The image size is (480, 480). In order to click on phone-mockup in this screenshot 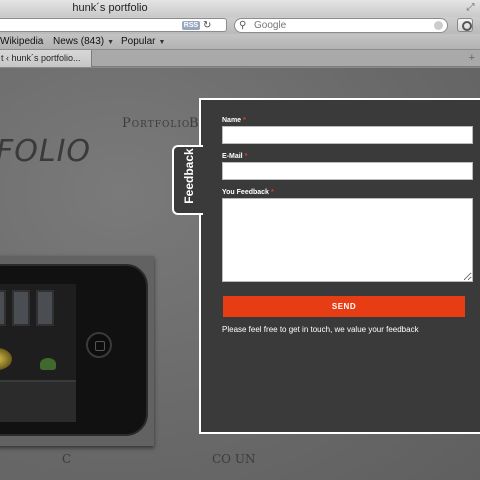, I will do `click(74, 350)`.